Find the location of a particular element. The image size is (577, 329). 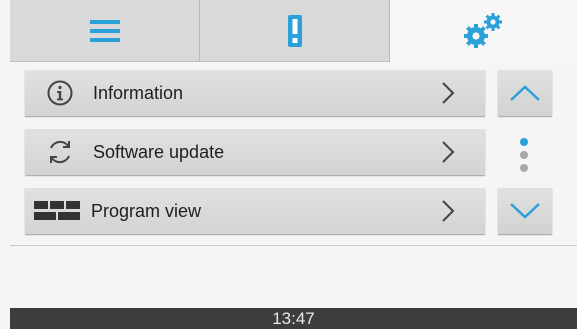

tab-device is located at coordinates (295, 31).